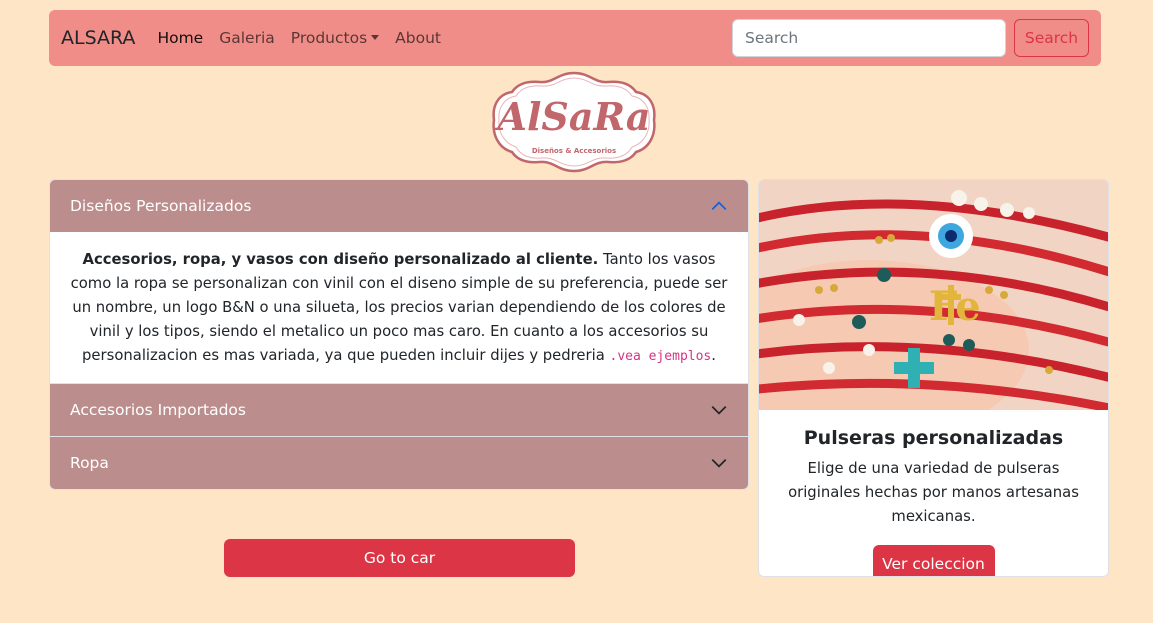 Image resolution: width=1153 pixels, height=623 pixels. I want to click on nav-dropdown-productos: Productos, so click(335, 38).